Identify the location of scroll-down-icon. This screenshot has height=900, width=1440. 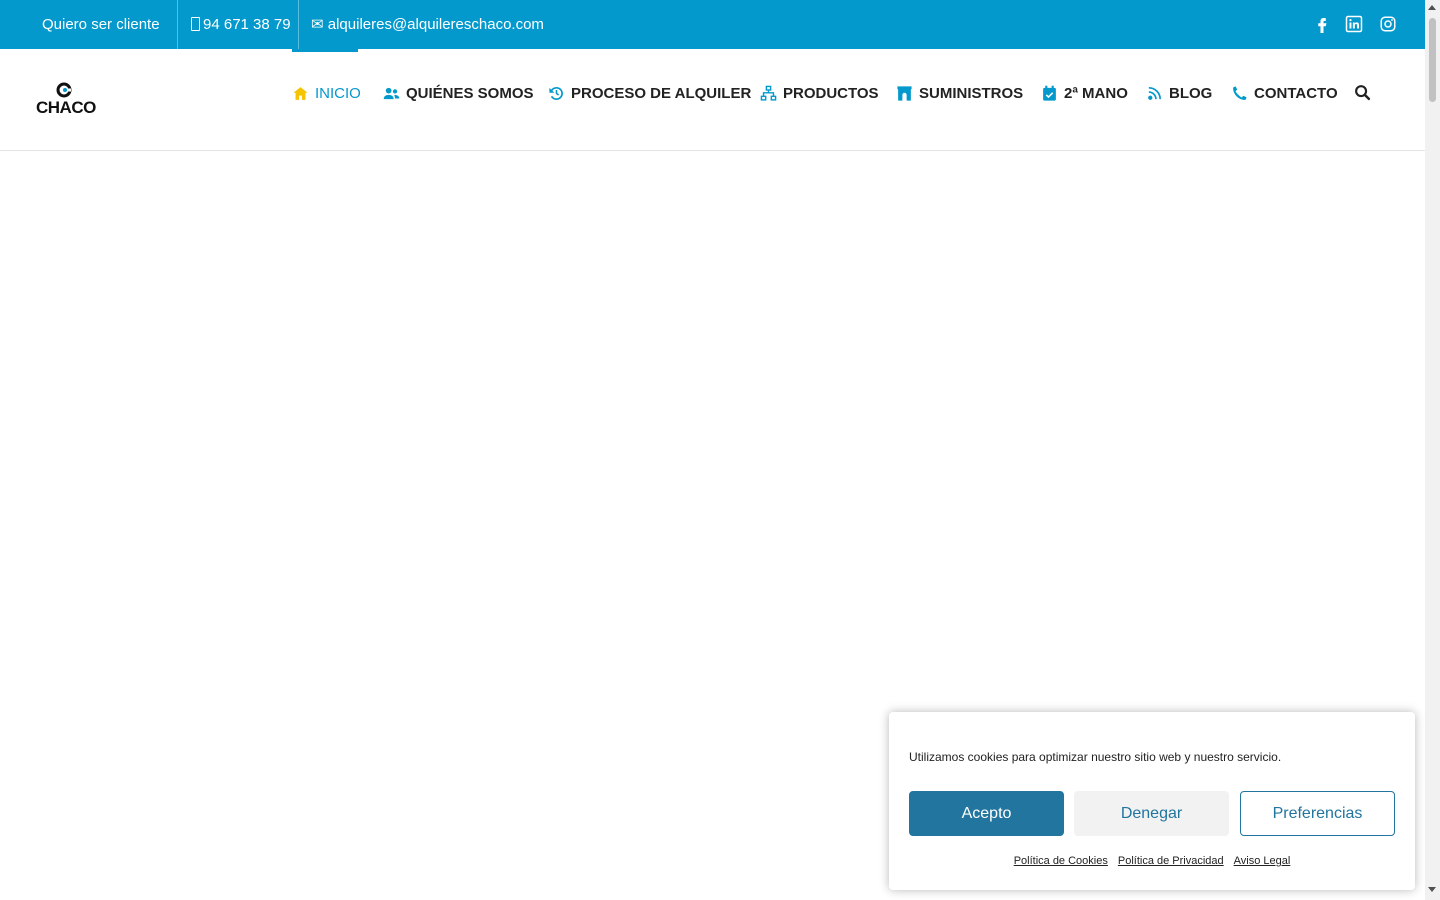
(1432, 889).